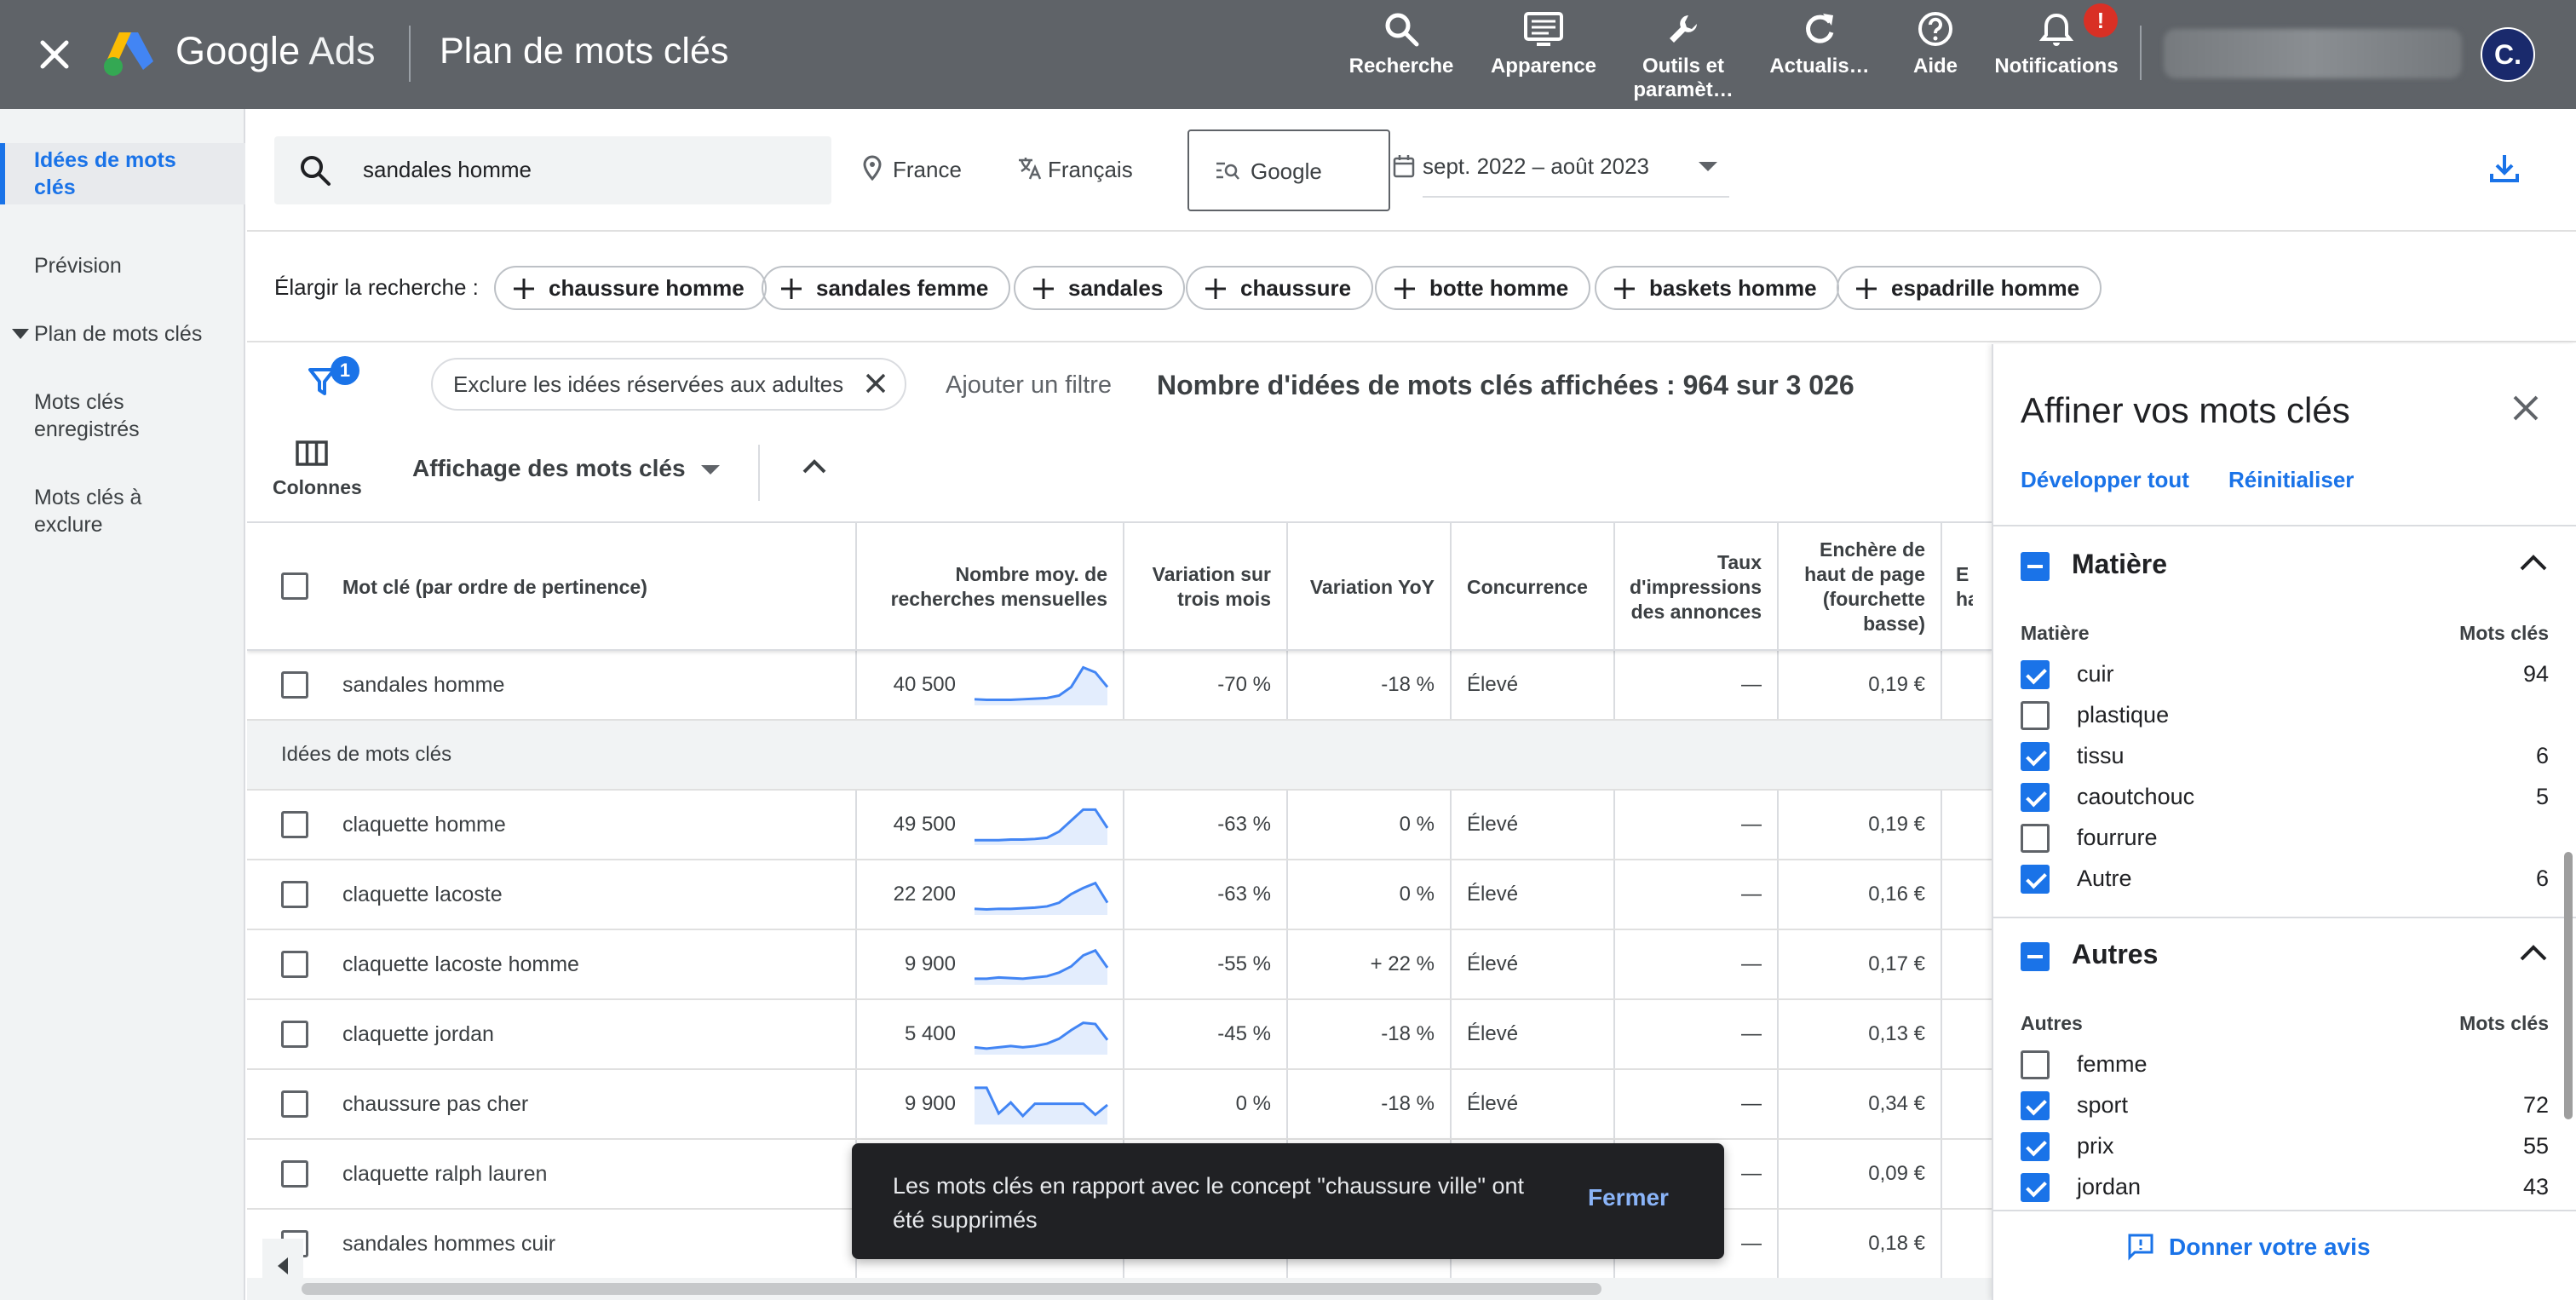 The image size is (2576, 1300). What do you see at coordinates (2285, 716) in the screenshot?
I see `refine-option: plastique` at bounding box center [2285, 716].